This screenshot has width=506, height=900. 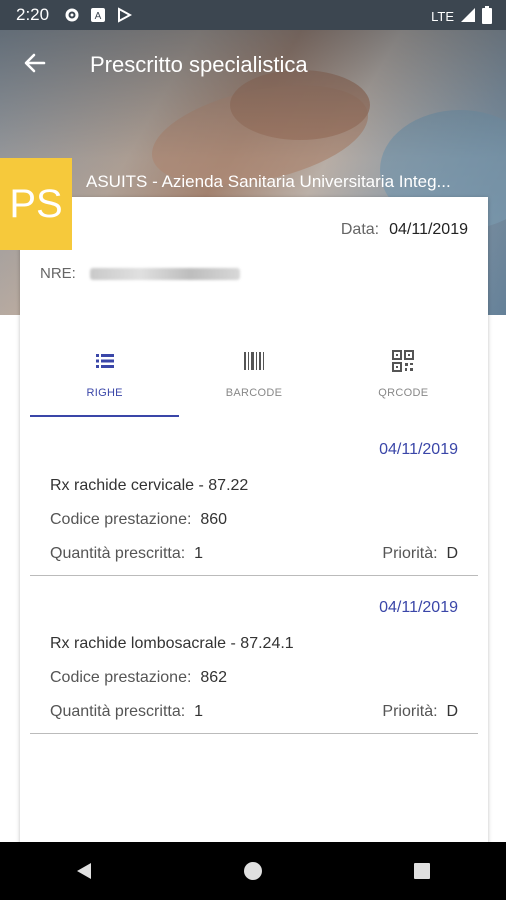 What do you see at coordinates (487, 16) in the screenshot?
I see `battery-icon` at bounding box center [487, 16].